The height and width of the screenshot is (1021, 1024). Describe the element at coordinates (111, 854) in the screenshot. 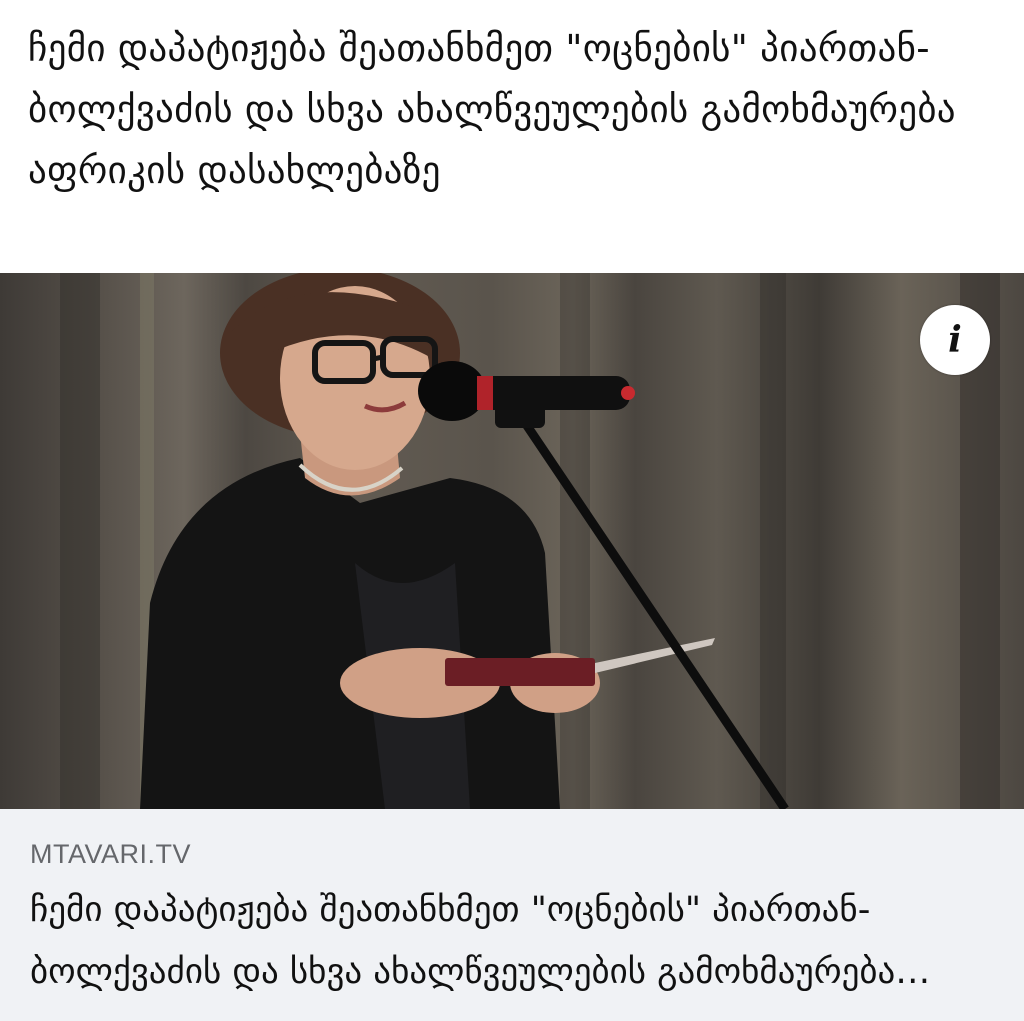

I see `link-domain: MTAVARI.TV` at that location.